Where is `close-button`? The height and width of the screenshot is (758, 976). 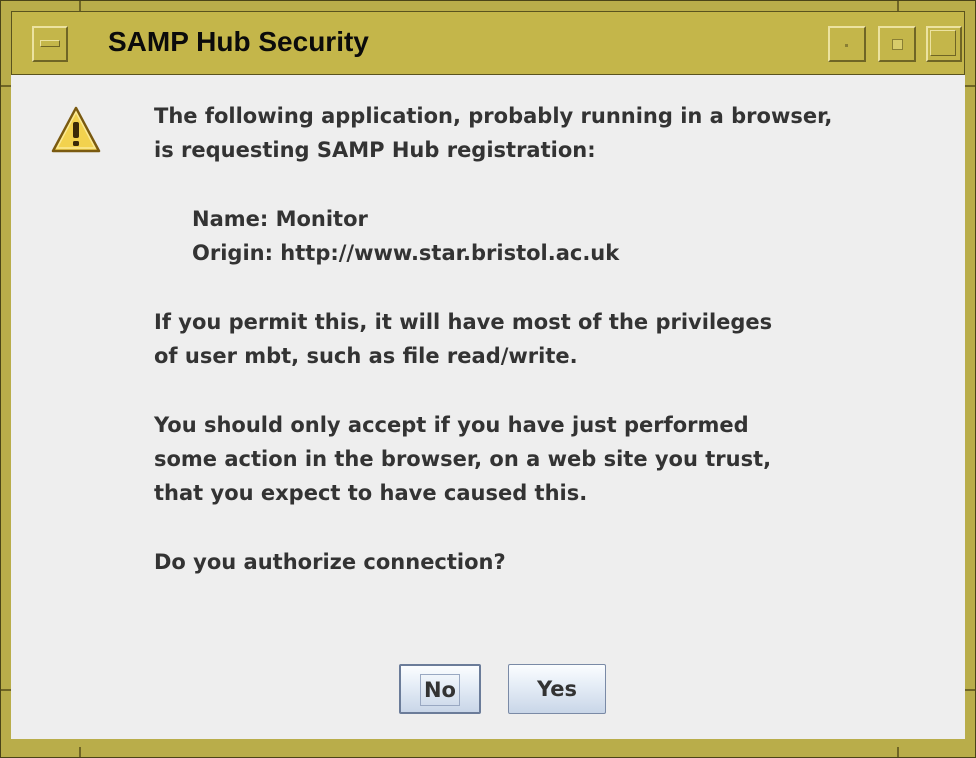
close-button is located at coordinates (944, 44).